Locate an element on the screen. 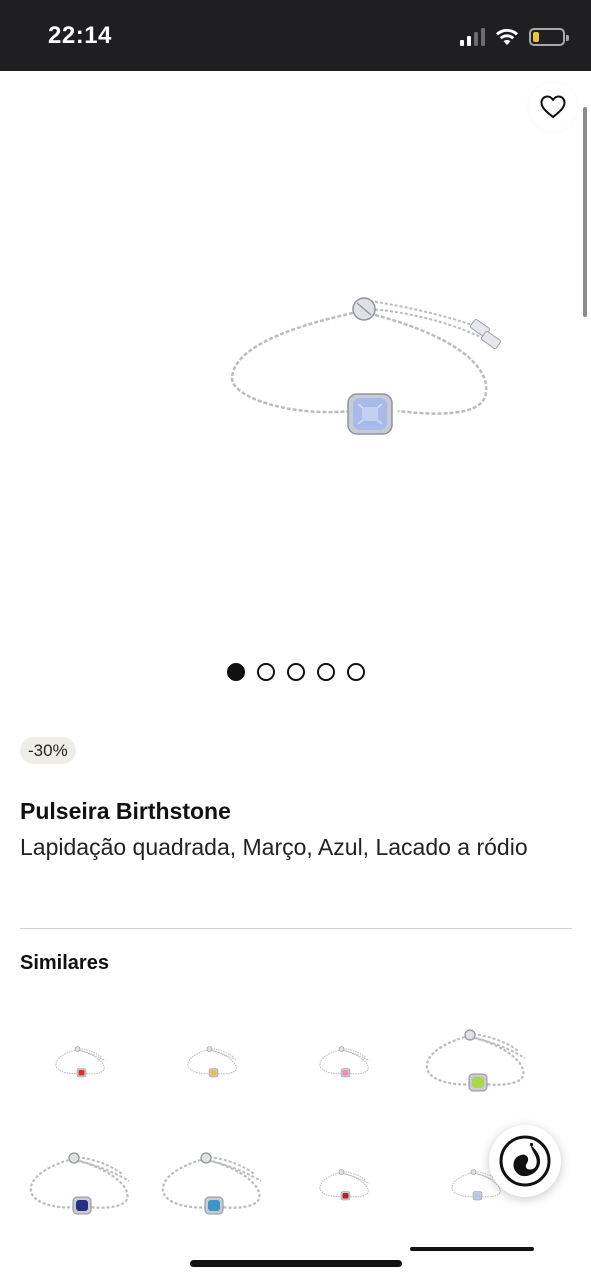 This screenshot has height=1280, width=591. similar-item-bracelet-pink is located at coordinates (345, 1062).